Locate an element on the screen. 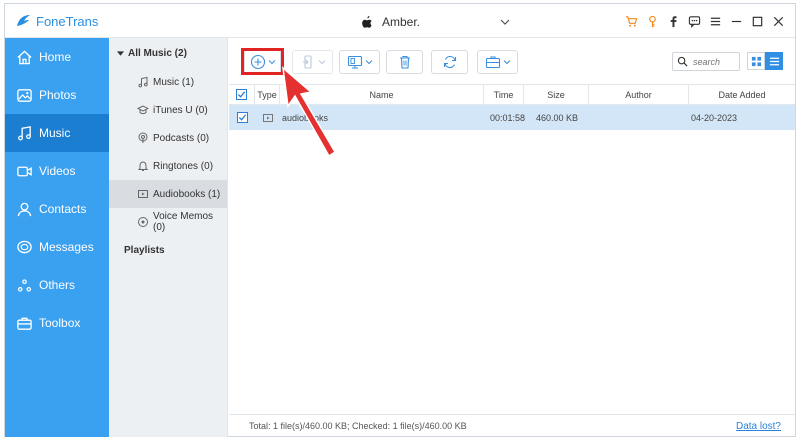 Image resolution: width=800 pixels, height=441 pixels. close-icon is located at coordinates (778, 21).